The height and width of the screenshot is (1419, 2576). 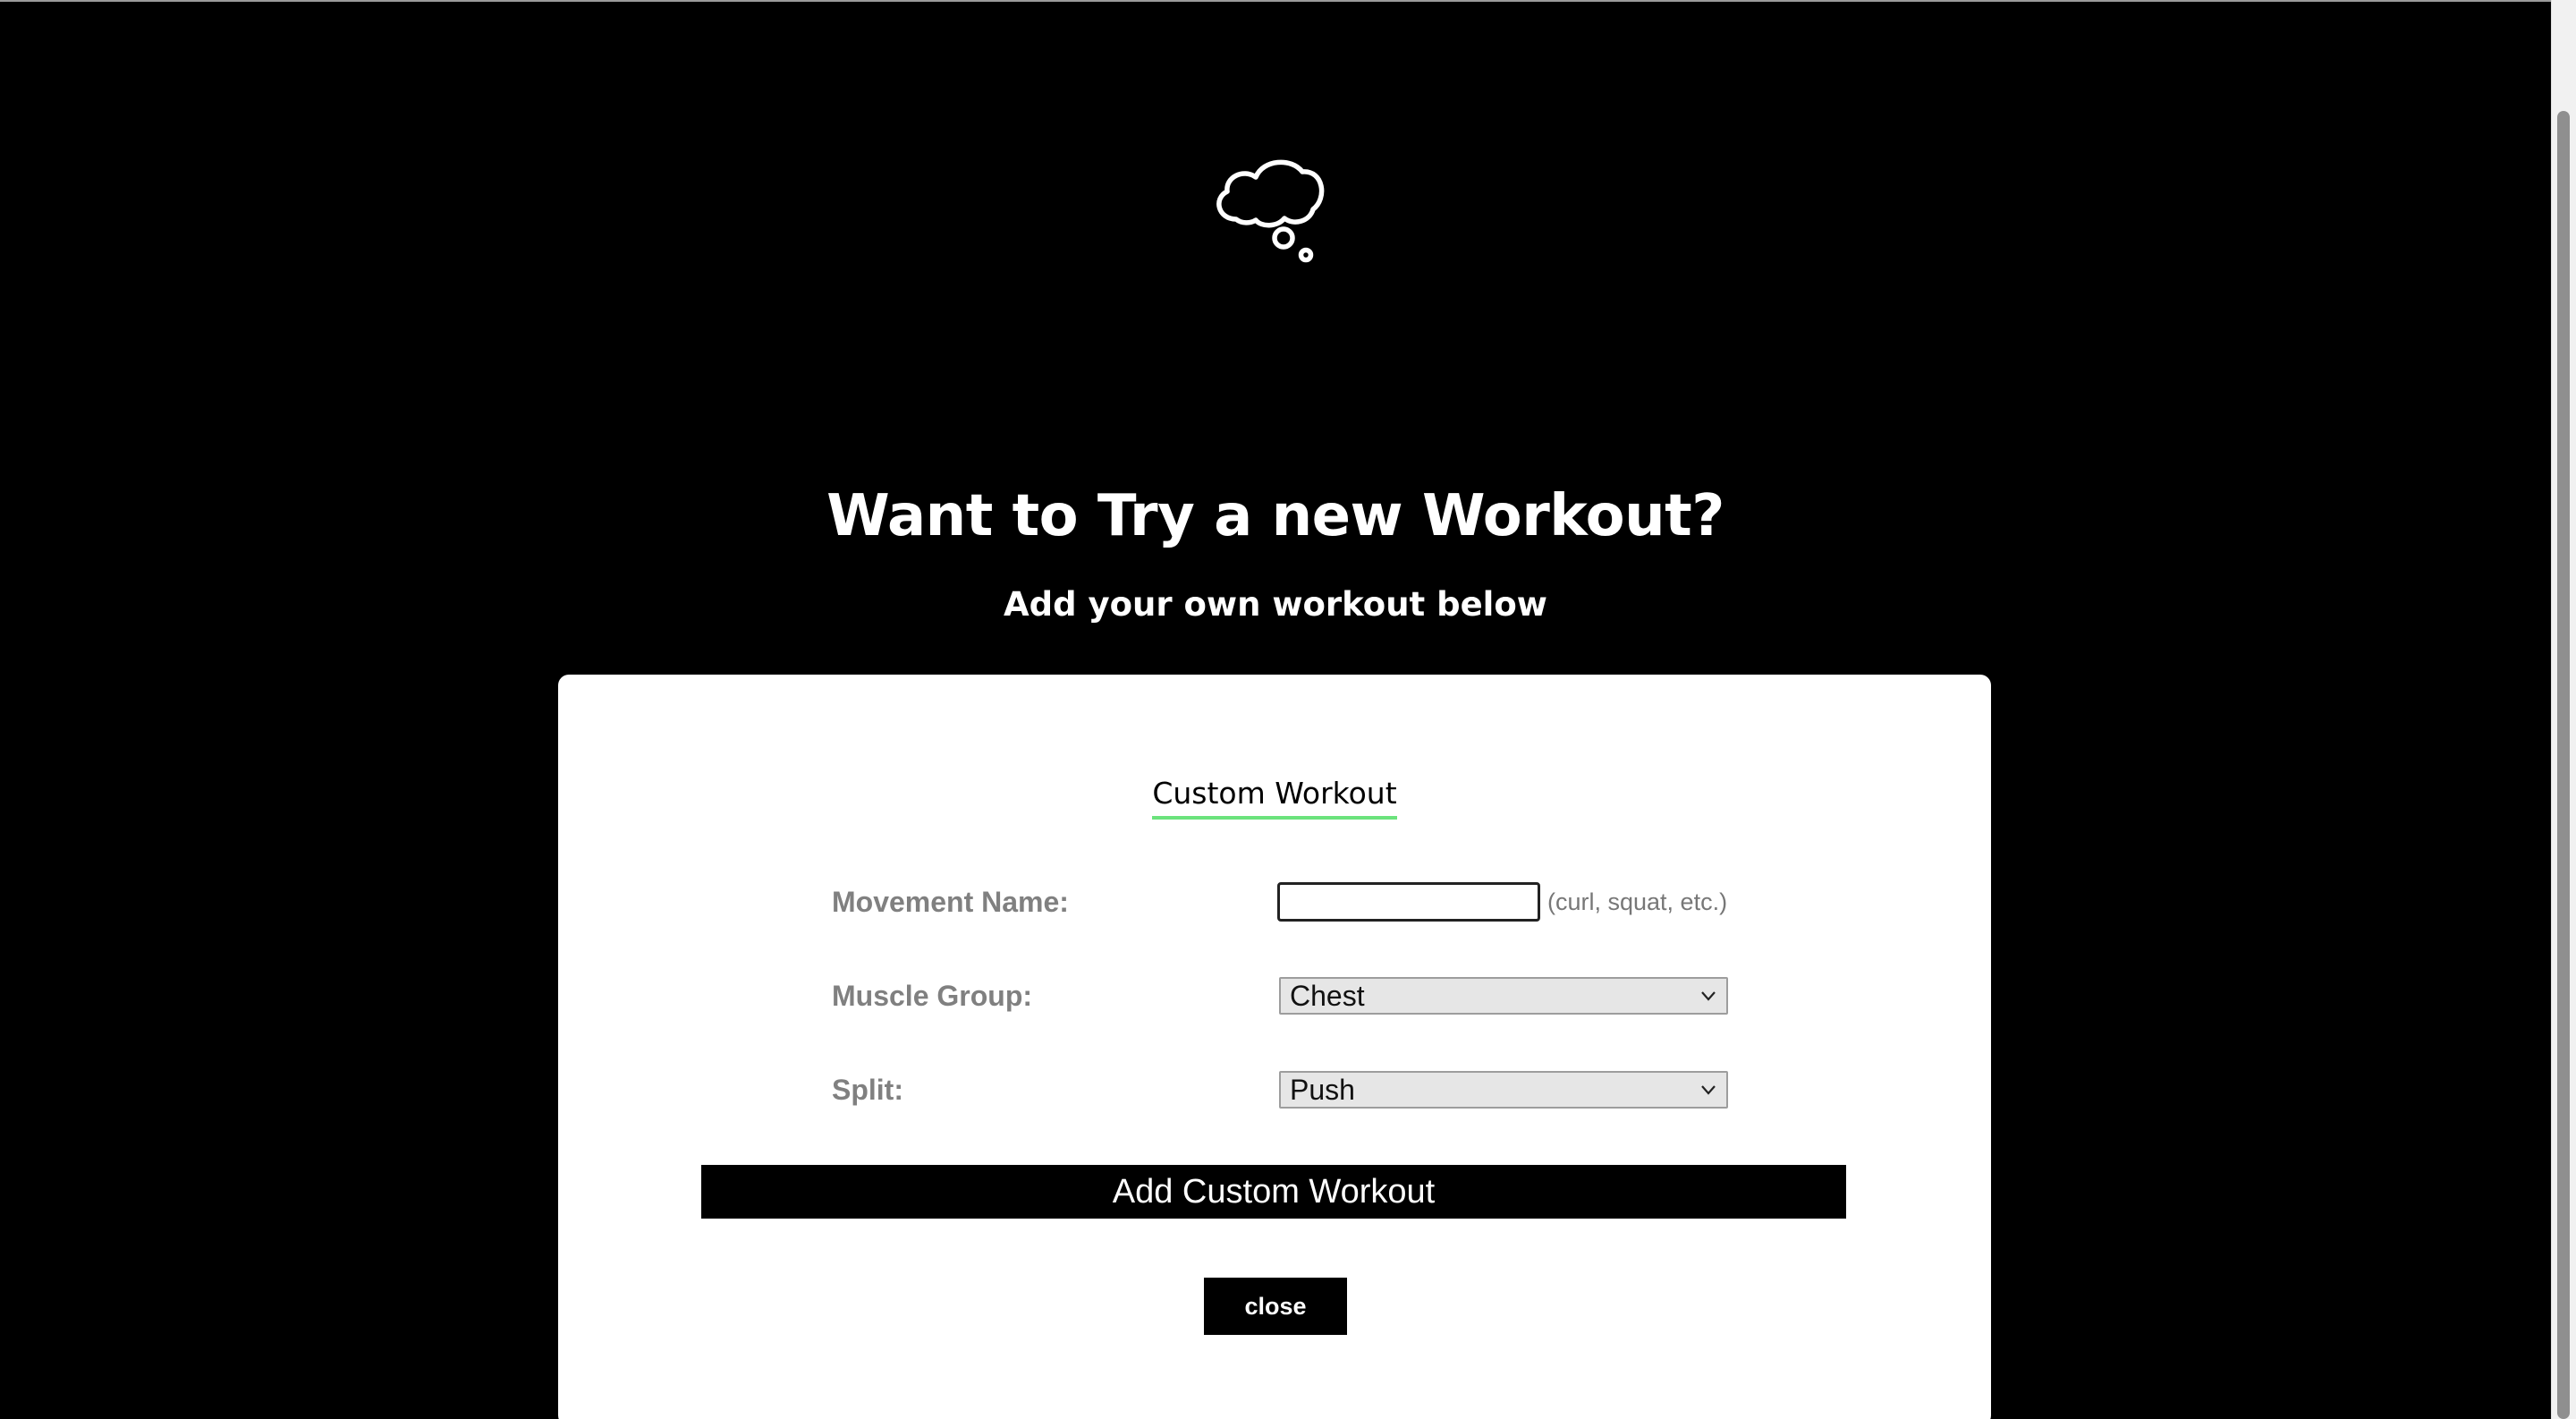 What do you see at coordinates (1637, 901) in the screenshot?
I see `movement-name-hint: (curl, squat, etc.)` at bounding box center [1637, 901].